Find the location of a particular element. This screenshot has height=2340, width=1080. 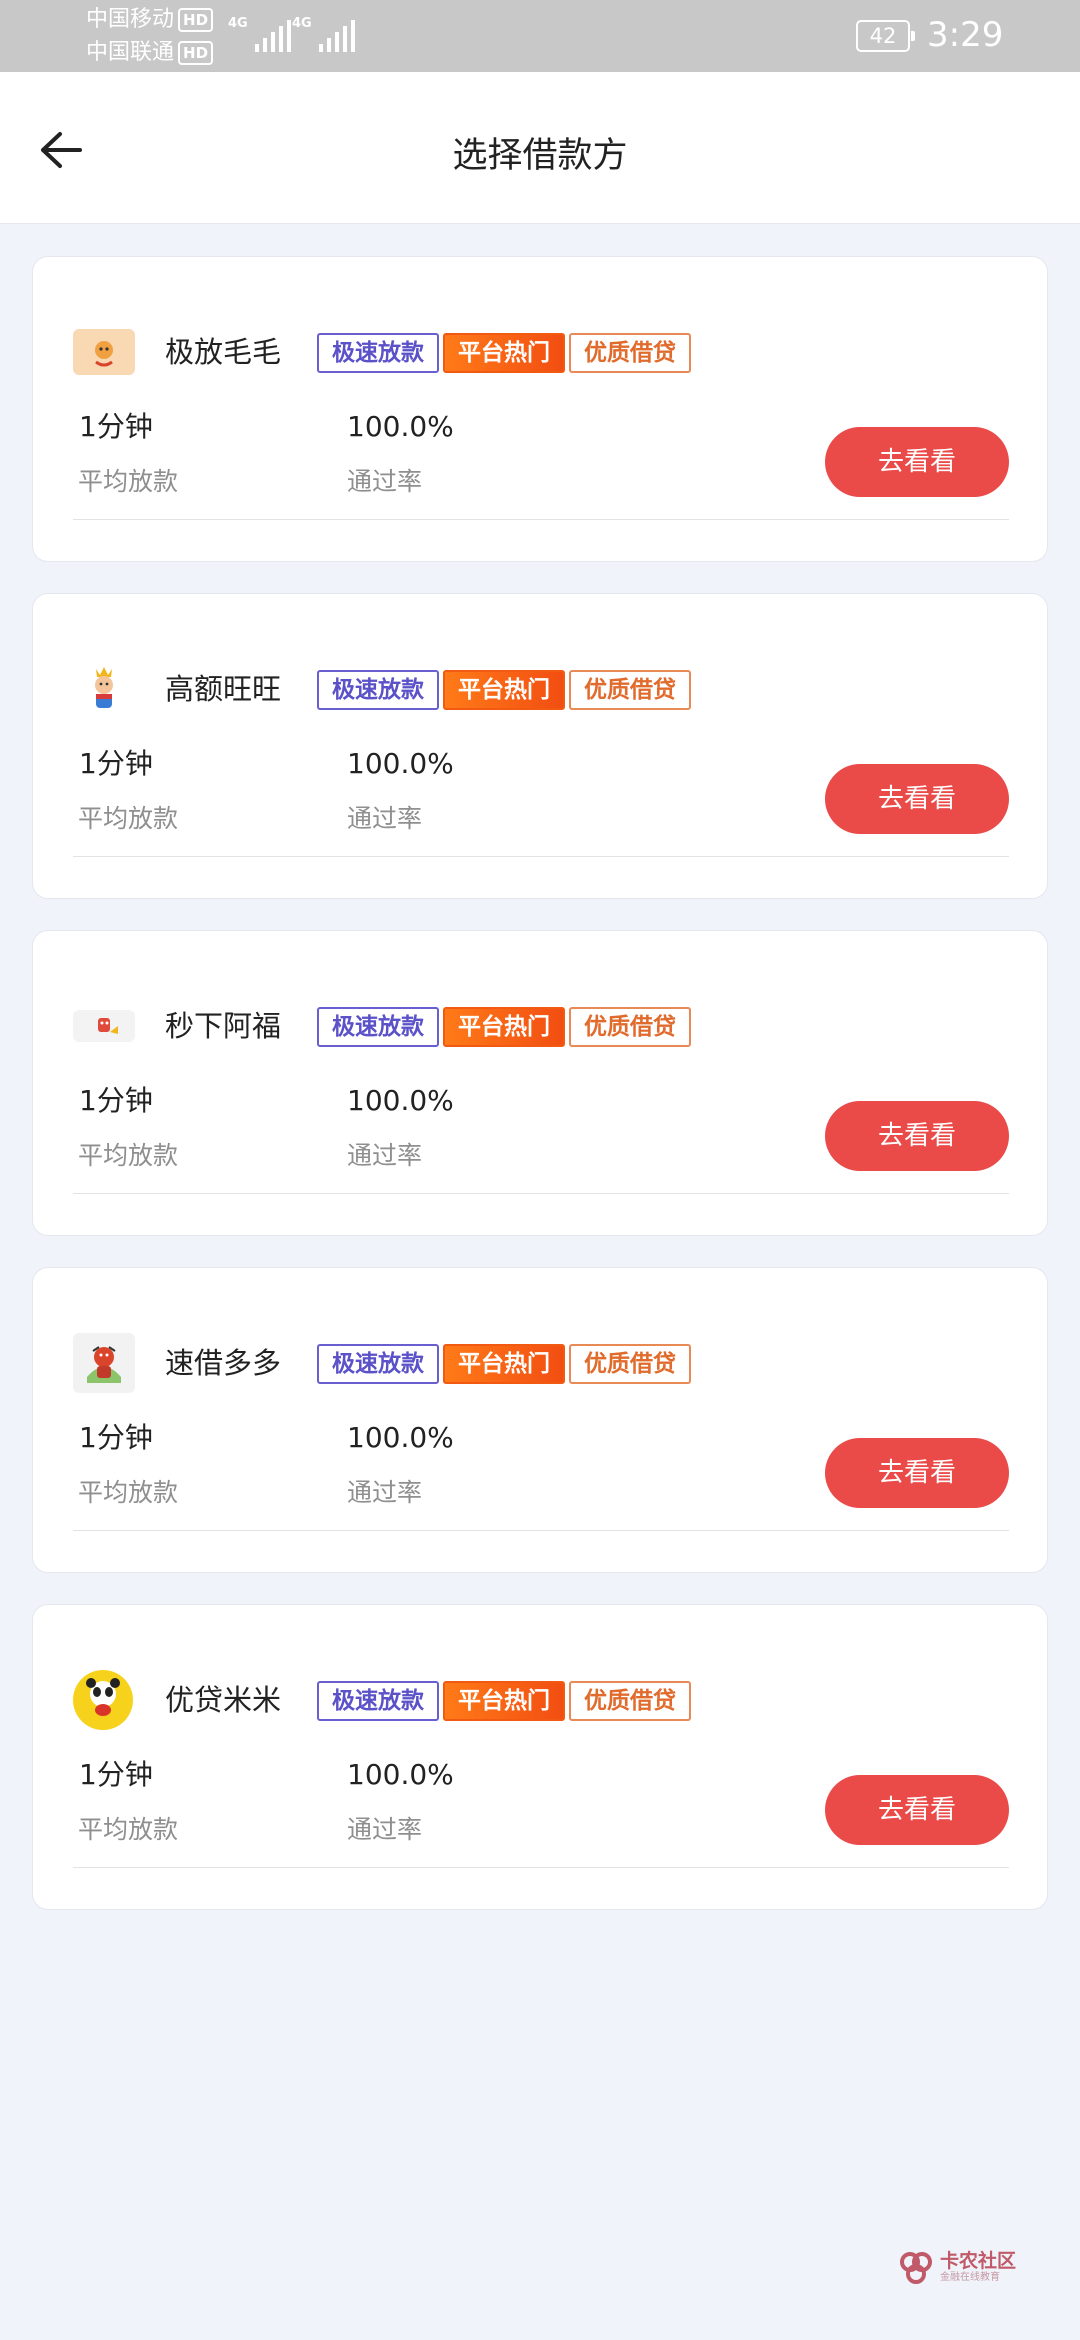

battery-level: 42 is located at coordinates (883, 36).